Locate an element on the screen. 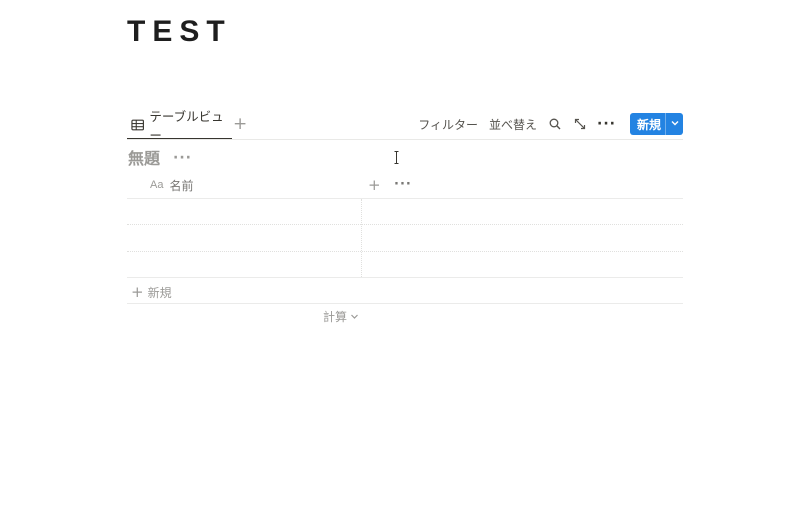 The height and width of the screenshot is (526, 800). column-header-label: 名前 is located at coordinates (181, 185).